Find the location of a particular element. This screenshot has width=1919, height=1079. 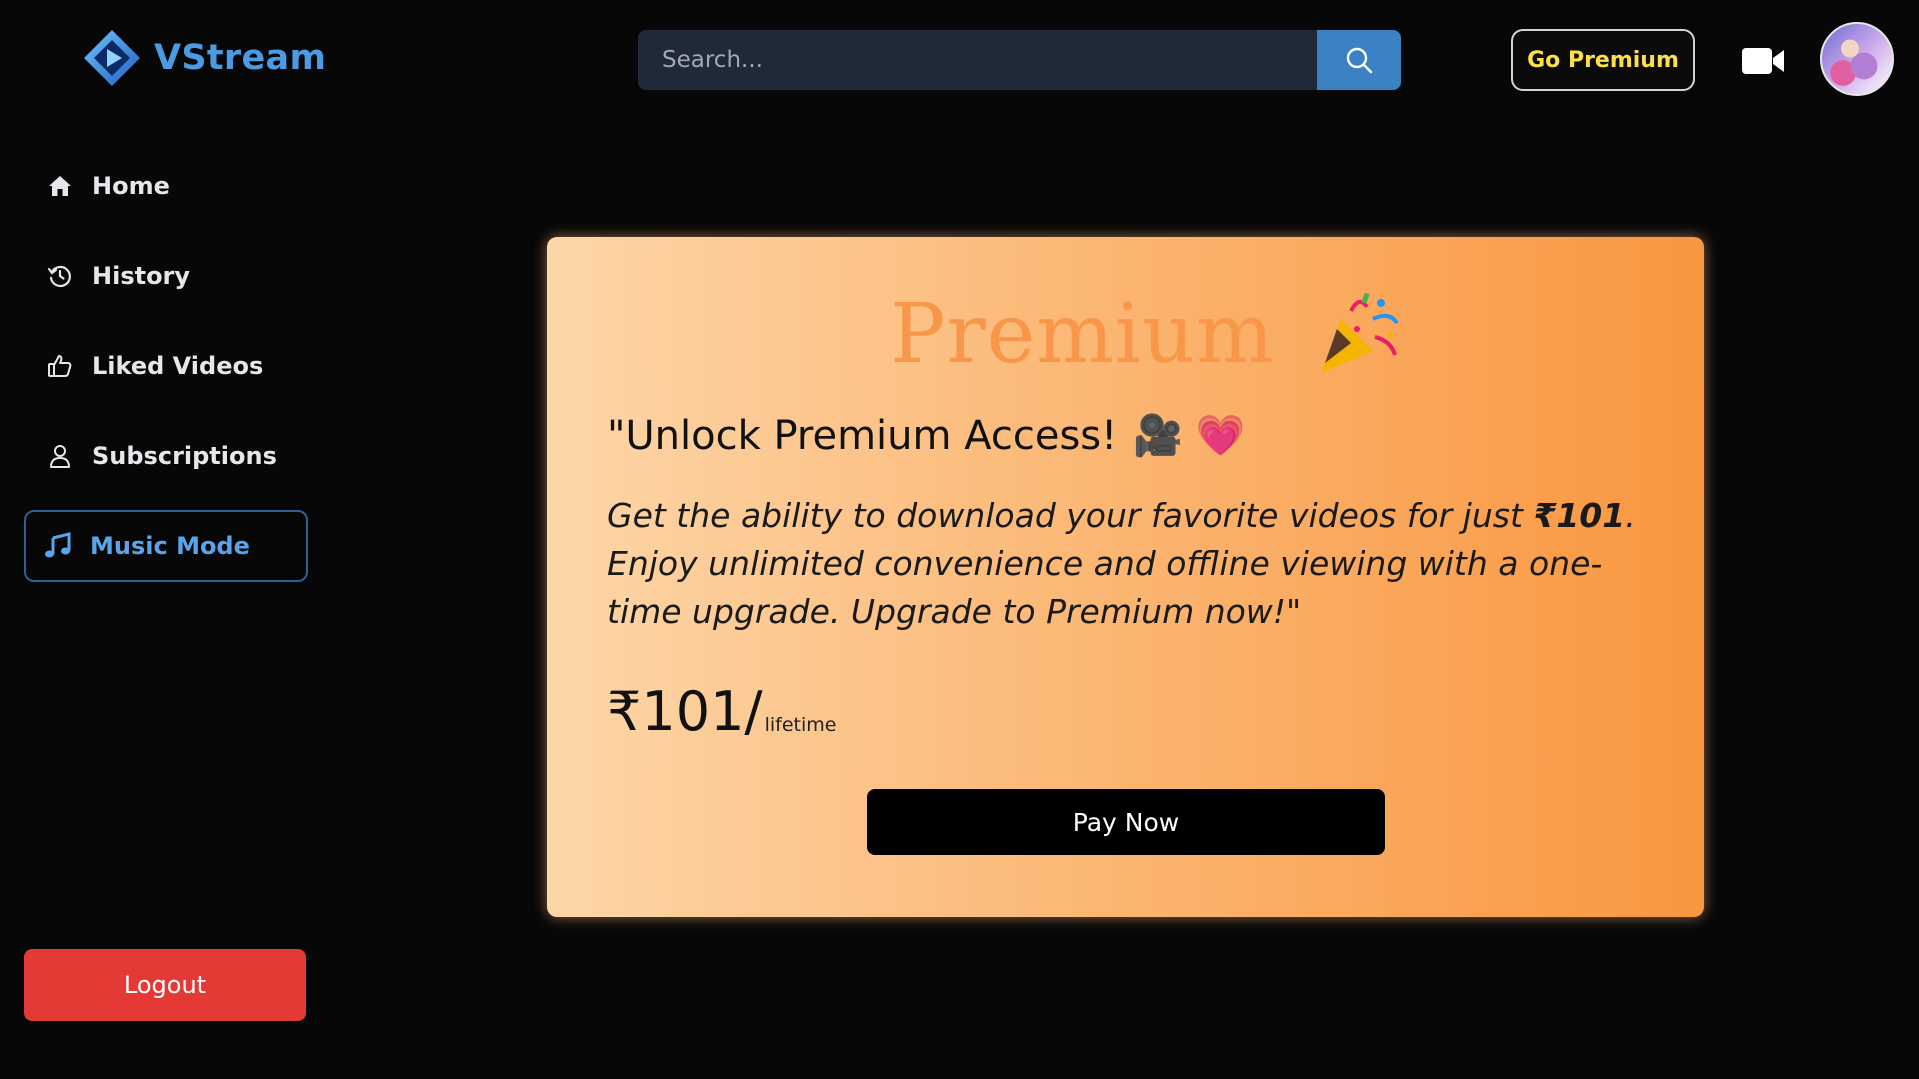

logo: VStream is located at coordinates (203, 58).